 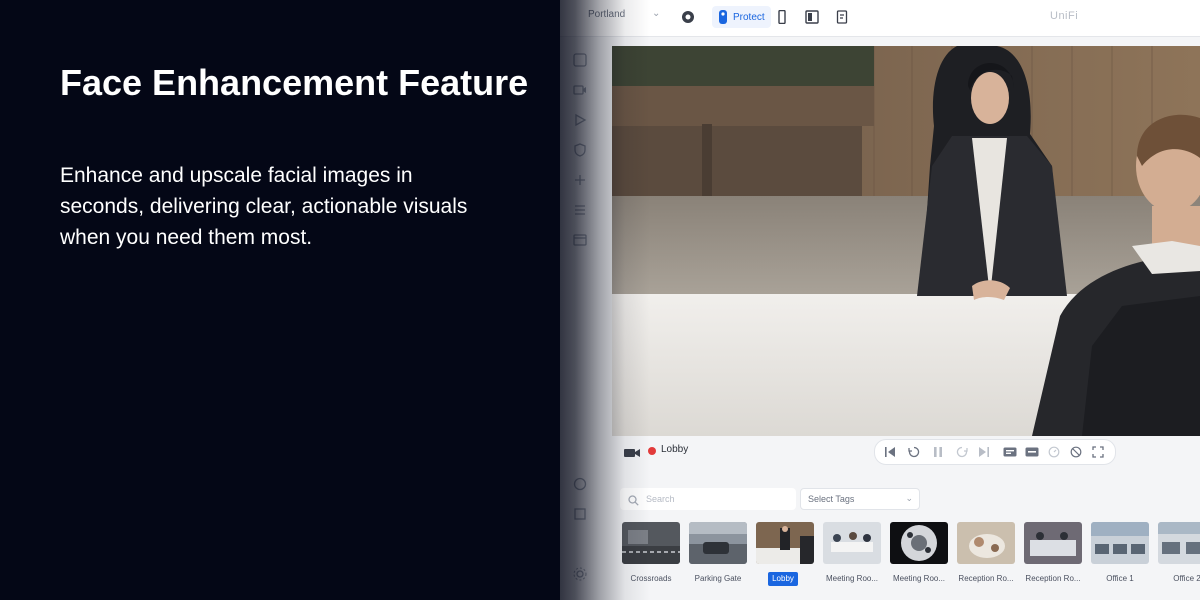 What do you see at coordinates (890, 452) in the screenshot?
I see `skip-back-icon` at bounding box center [890, 452].